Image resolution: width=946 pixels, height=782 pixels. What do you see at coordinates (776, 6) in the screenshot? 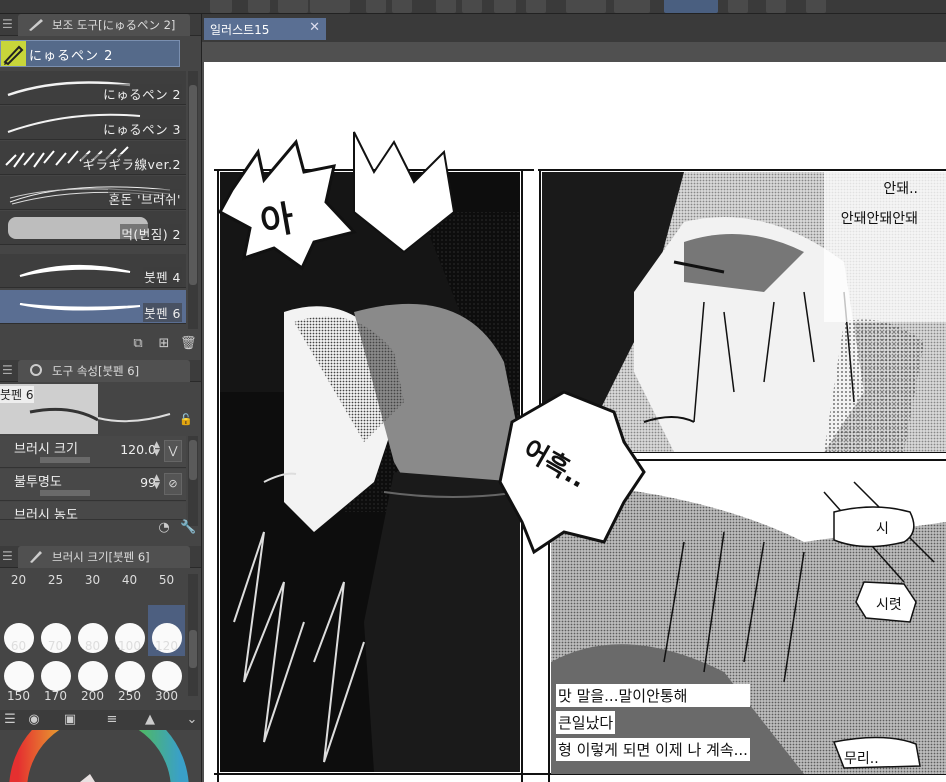
I see `device-icon` at bounding box center [776, 6].